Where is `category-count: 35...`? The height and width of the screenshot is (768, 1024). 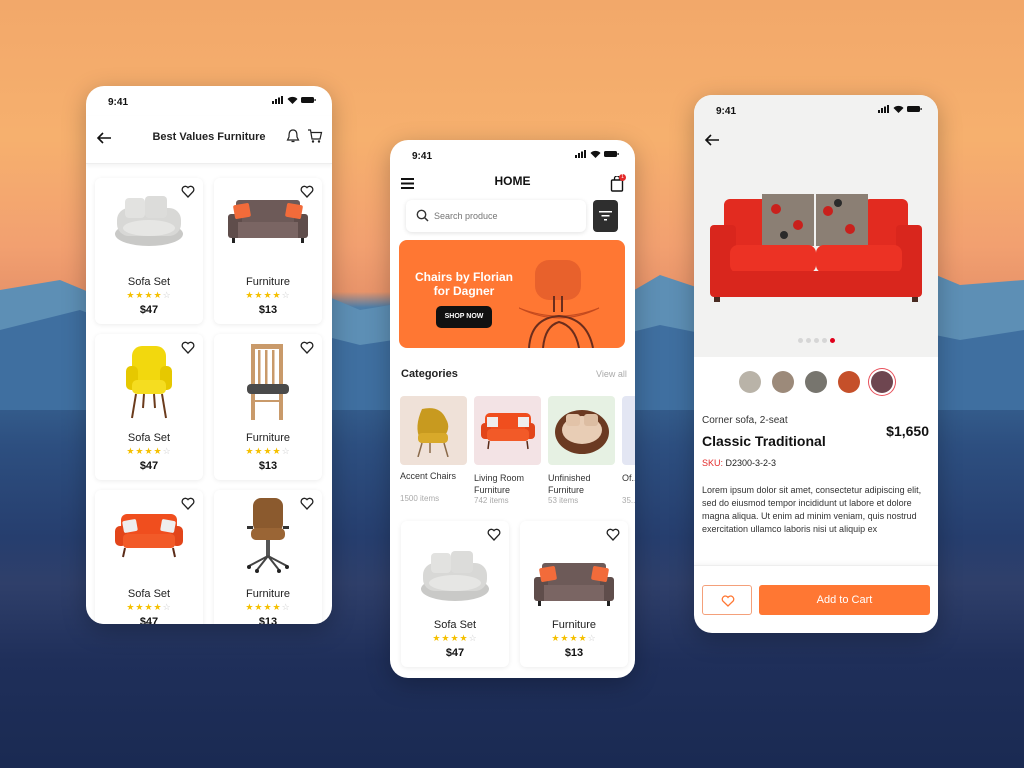 category-count: 35... is located at coordinates (628, 500).